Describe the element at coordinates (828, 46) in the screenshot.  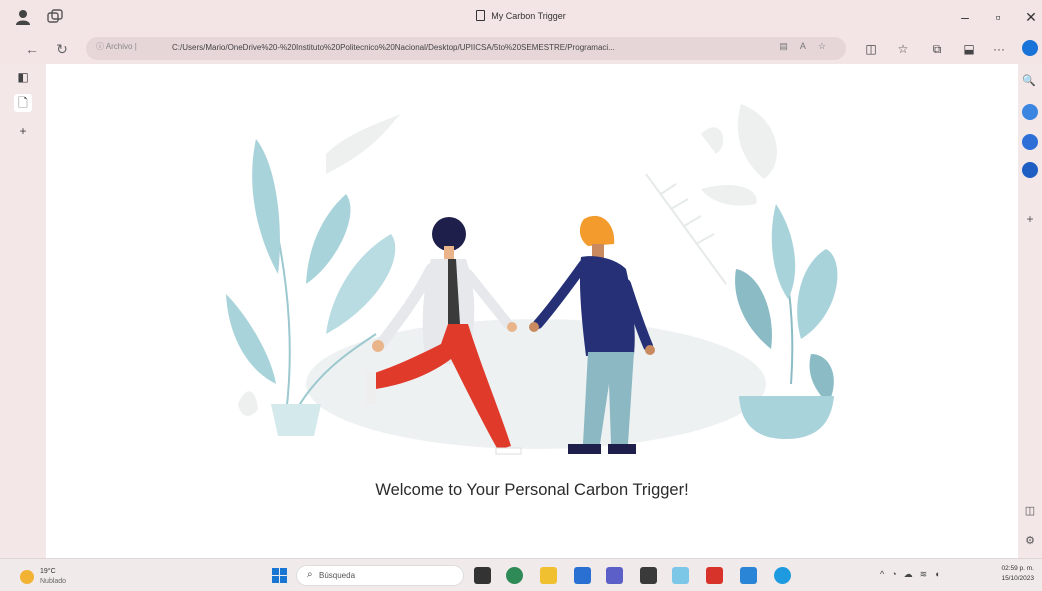
I see `favorite-star-icon: ☆` at that location.